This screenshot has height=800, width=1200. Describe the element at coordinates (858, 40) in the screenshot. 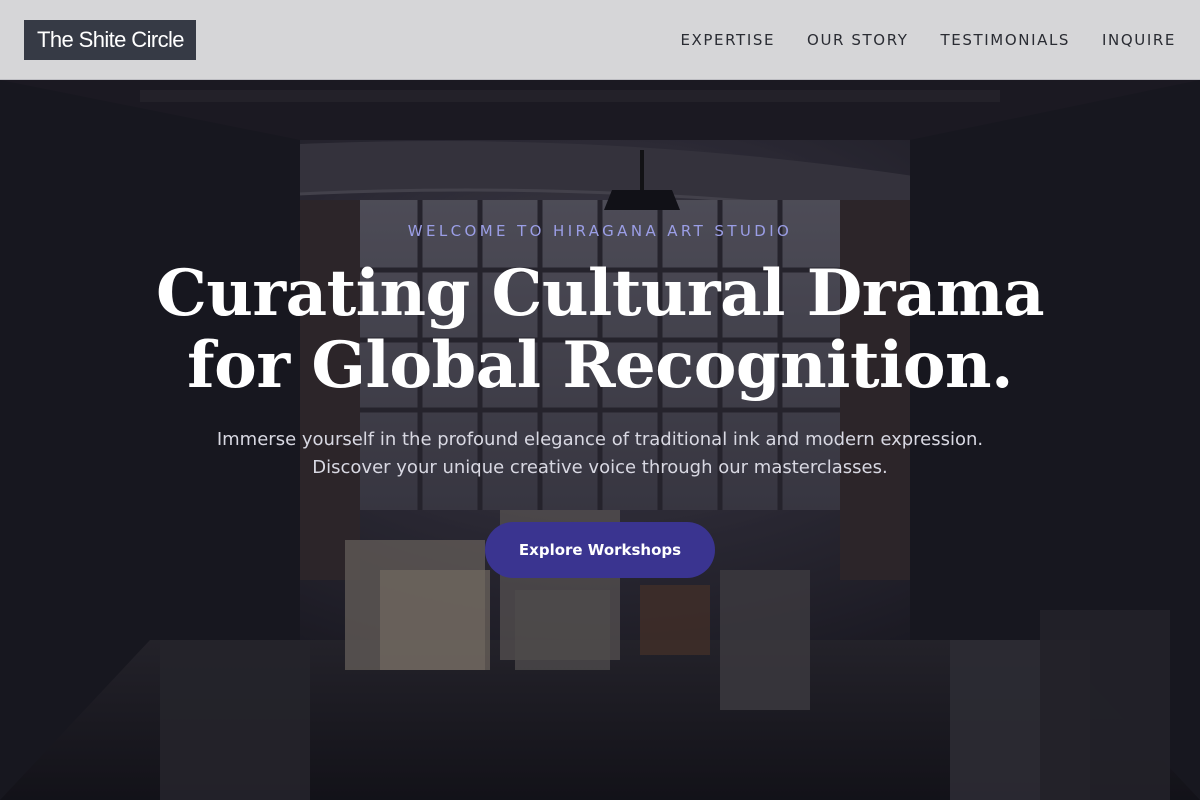

I see `nav-link-our-story: OUR STORY` at that location.